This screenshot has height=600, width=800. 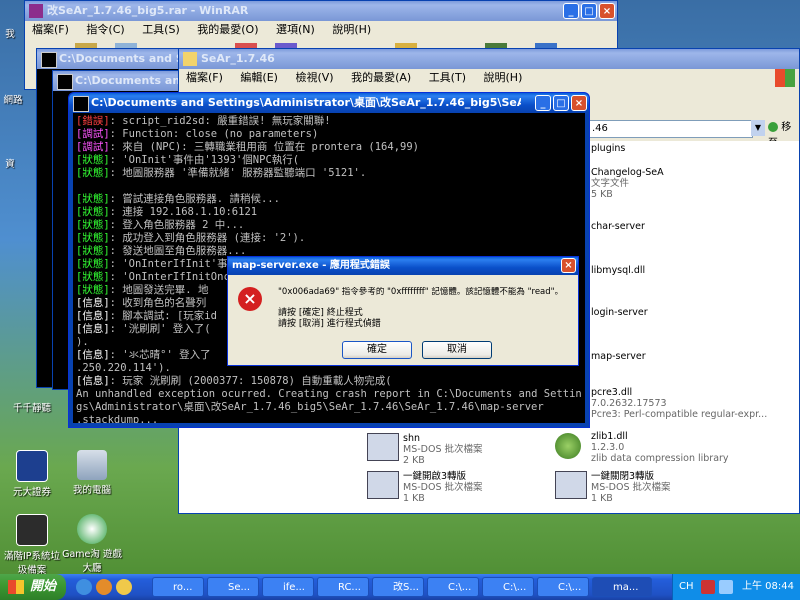 I want to click on desktop-icon-ip-system: 滿階IP系統垃圾備案, so click(x=32, y=545).